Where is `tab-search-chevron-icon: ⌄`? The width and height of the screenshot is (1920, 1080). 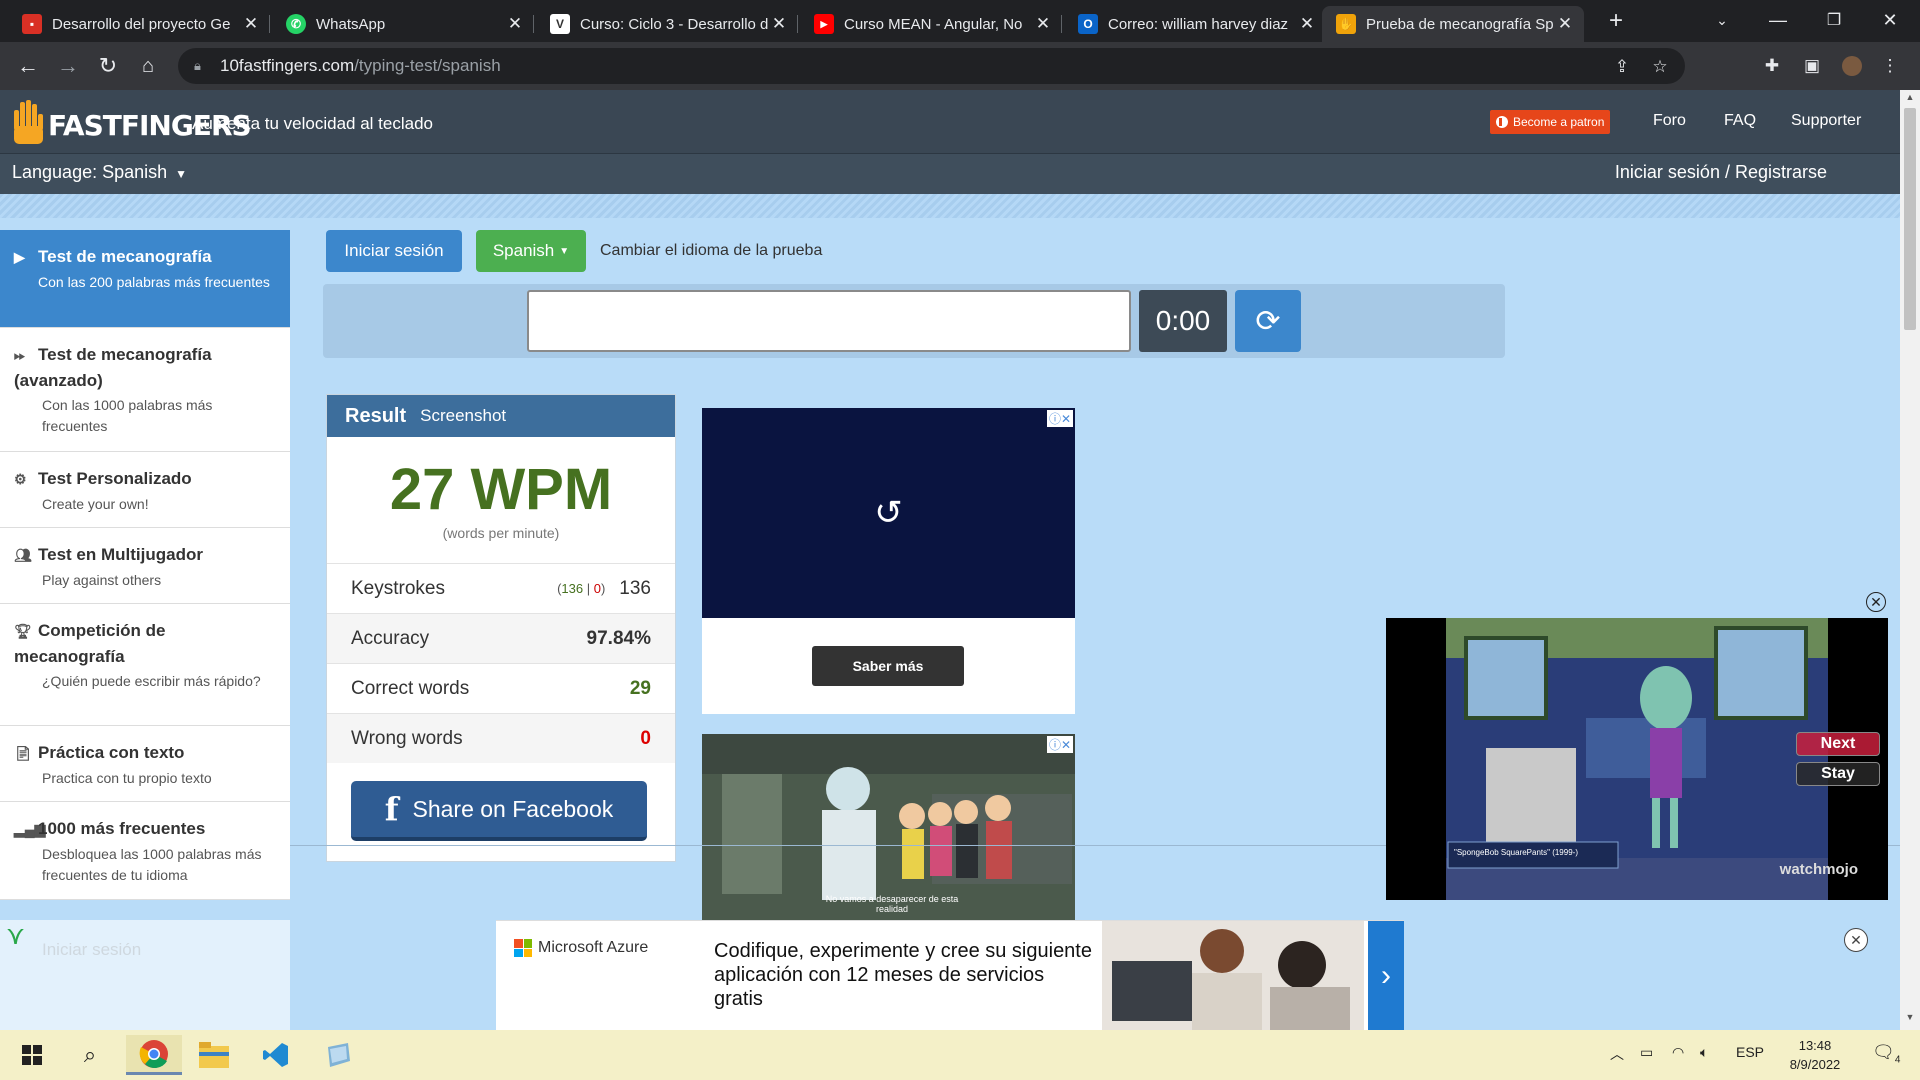 tab-search-chevron-icon: ⌄ is located at coordinates (1722, 20).